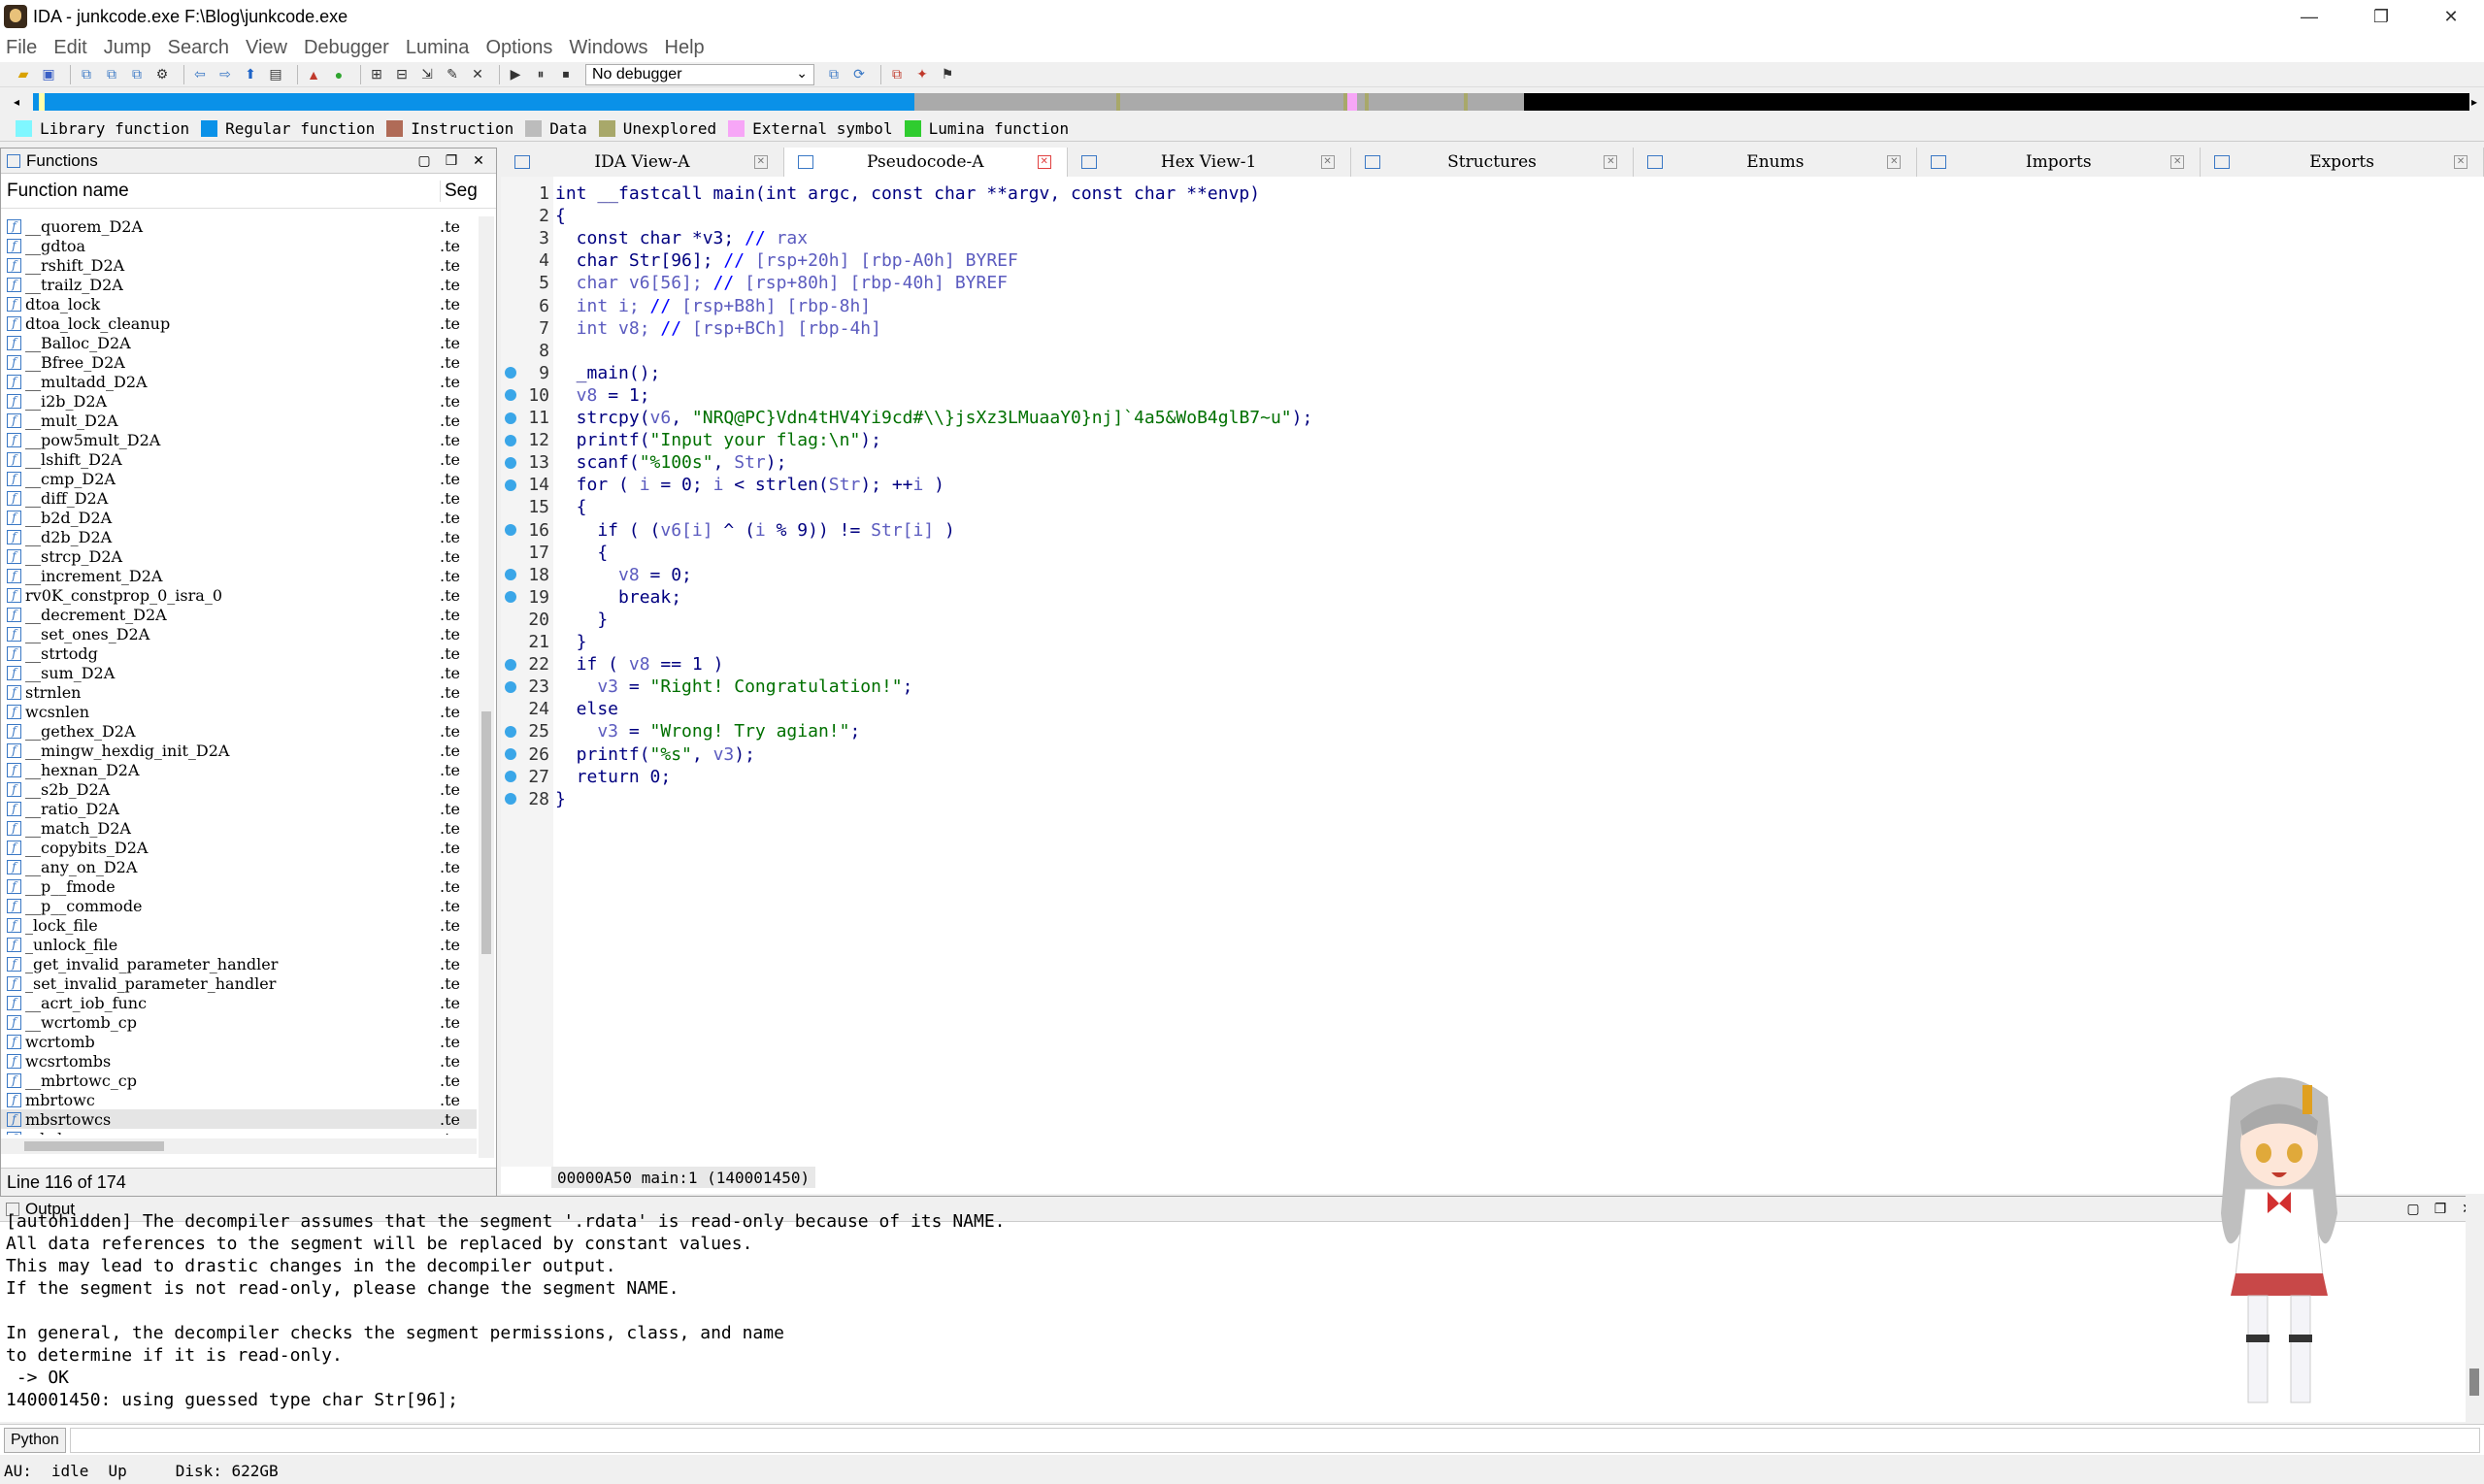 This screenshot has height=1484, width=2484. Describe the element at coordinates (239, 828) in the screenshot. I see `function-row: f __match_D2A .te` at that location.